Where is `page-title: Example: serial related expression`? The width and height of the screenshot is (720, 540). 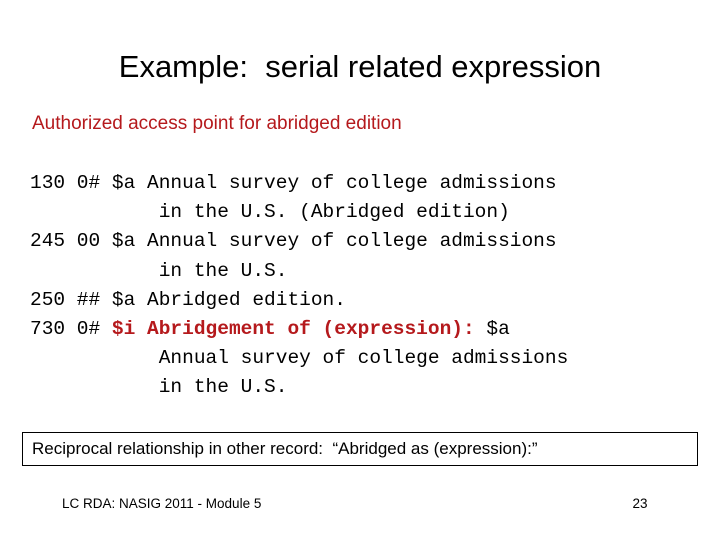
page-title: Example: serial related expression is located at coordinates (360, 66).